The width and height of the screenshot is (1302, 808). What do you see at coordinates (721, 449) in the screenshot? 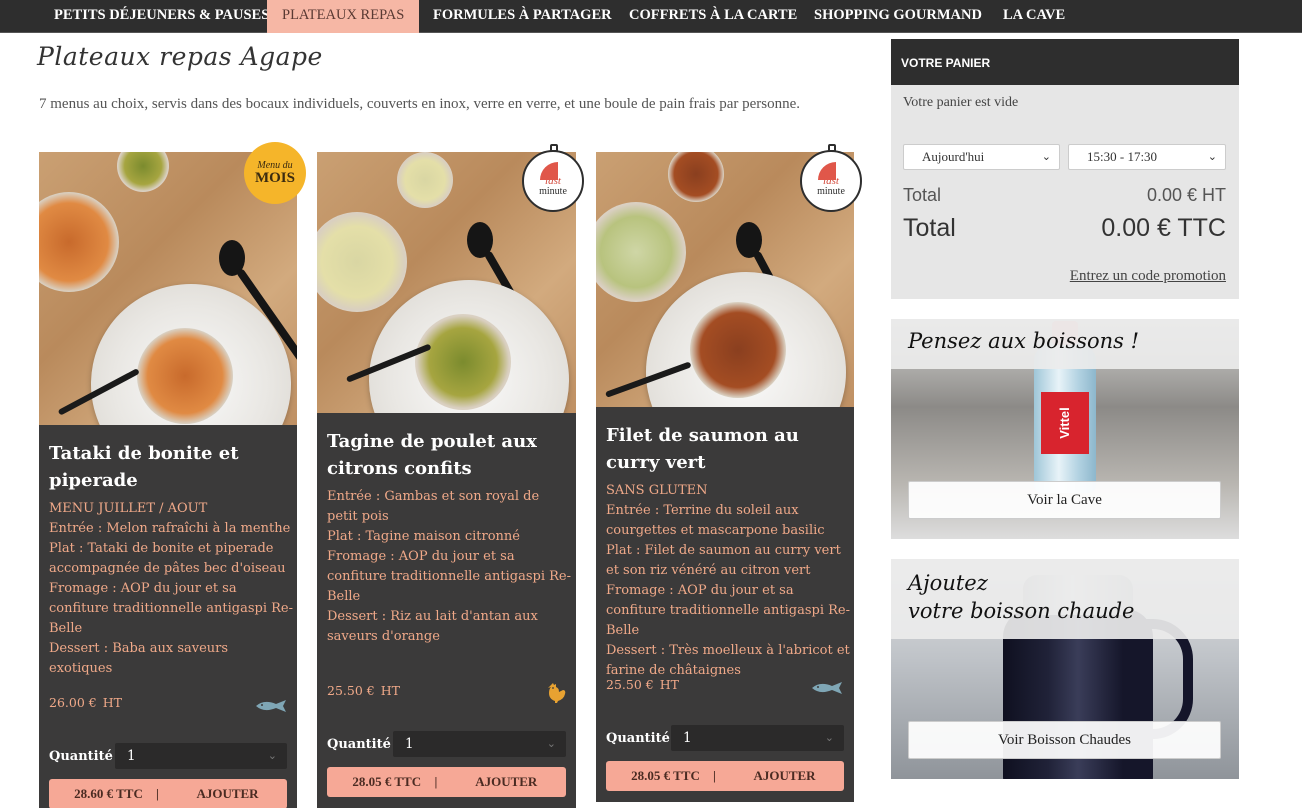
I see `product-name: Filet de saumon au curry vert` at bounding box center [721, 449].